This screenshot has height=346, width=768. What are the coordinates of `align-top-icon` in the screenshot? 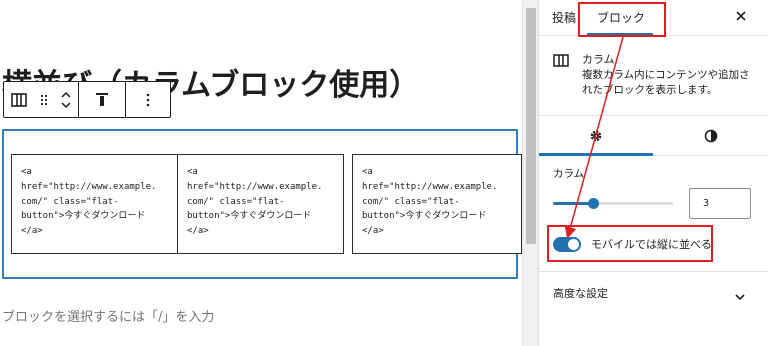 It's located at (102, 99).